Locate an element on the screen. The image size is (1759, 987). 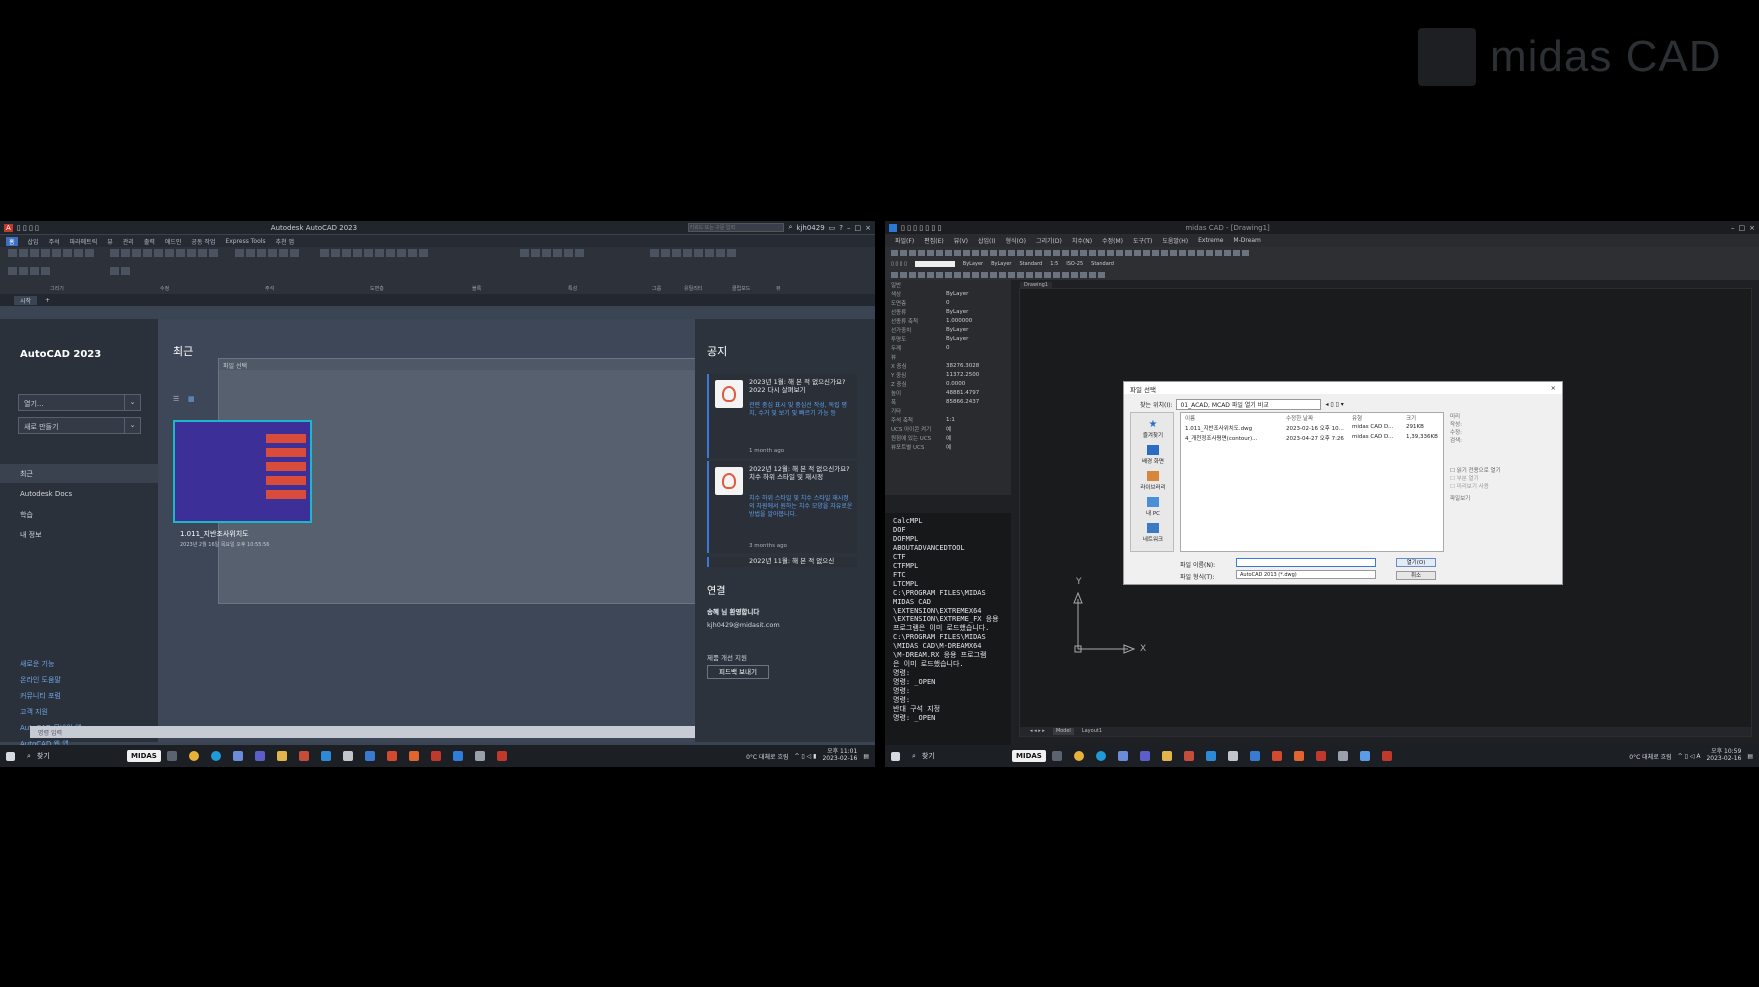
col-name: 이름 is located at coordinates (1232, 418).